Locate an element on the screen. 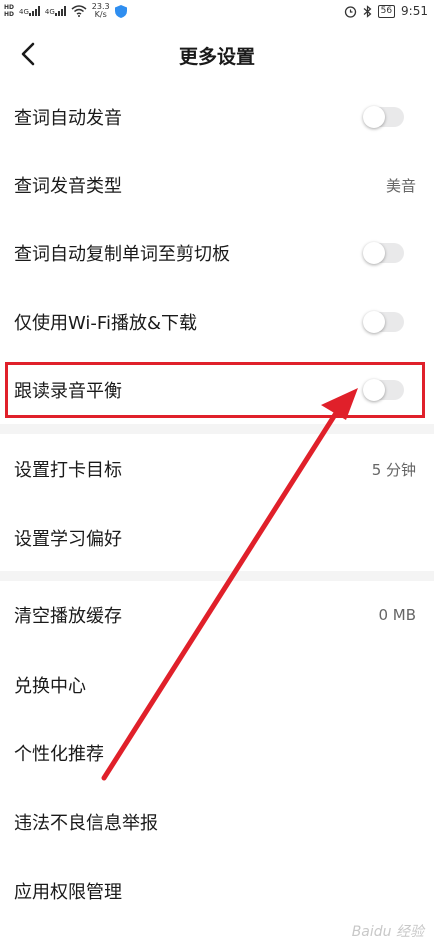 This screenshot has height=943, width=434. setting-row-redeem-center: 兑换中心 is located at coordinates (217, 685).